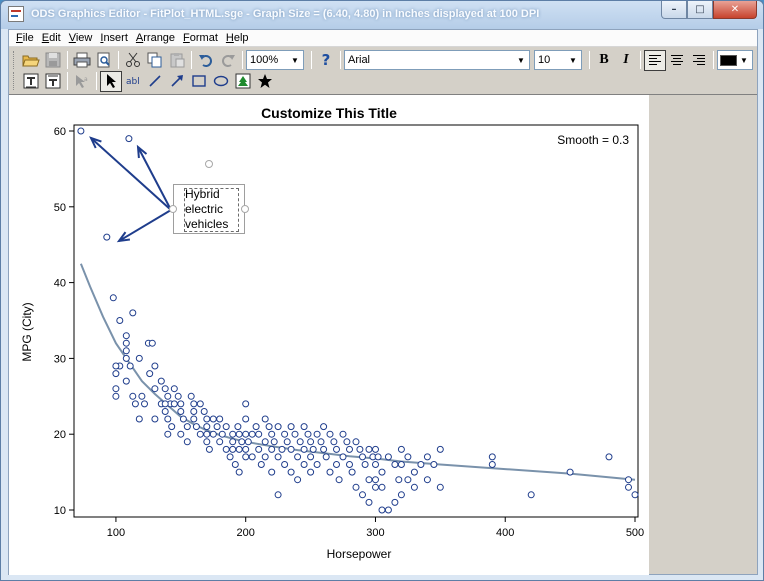  What do you see at coordinates (437, 60) in the screenshot?
I see `font-family-select: Arial ▼` at bounding box center [437, 60].